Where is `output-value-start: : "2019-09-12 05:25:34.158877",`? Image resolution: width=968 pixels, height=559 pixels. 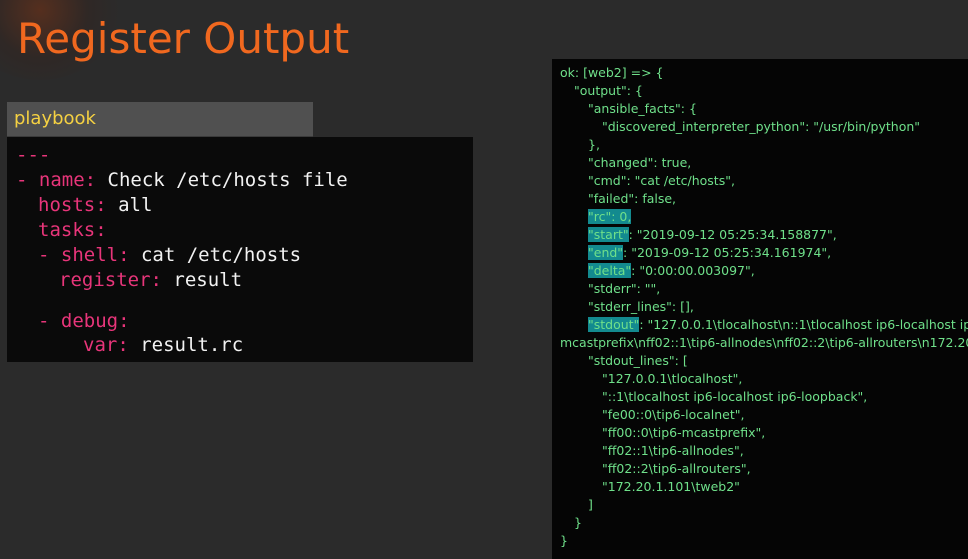 output-value-start: : "2019-09-12 05:25:34.158877", is located at coordinates (732, 234).